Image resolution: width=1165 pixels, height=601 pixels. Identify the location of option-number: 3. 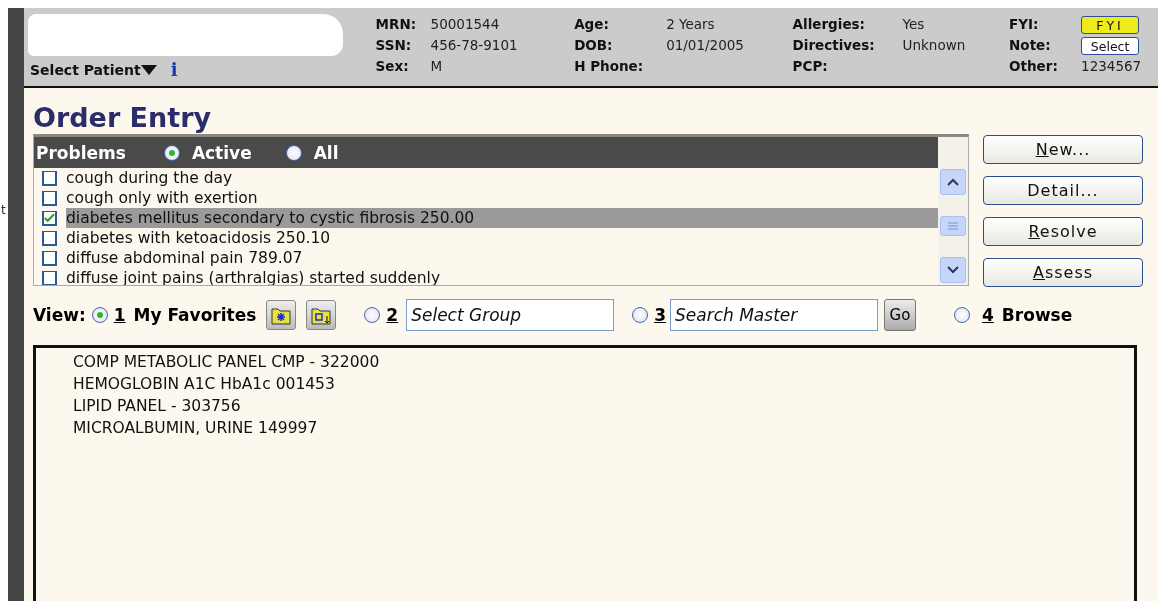
(660, 315).